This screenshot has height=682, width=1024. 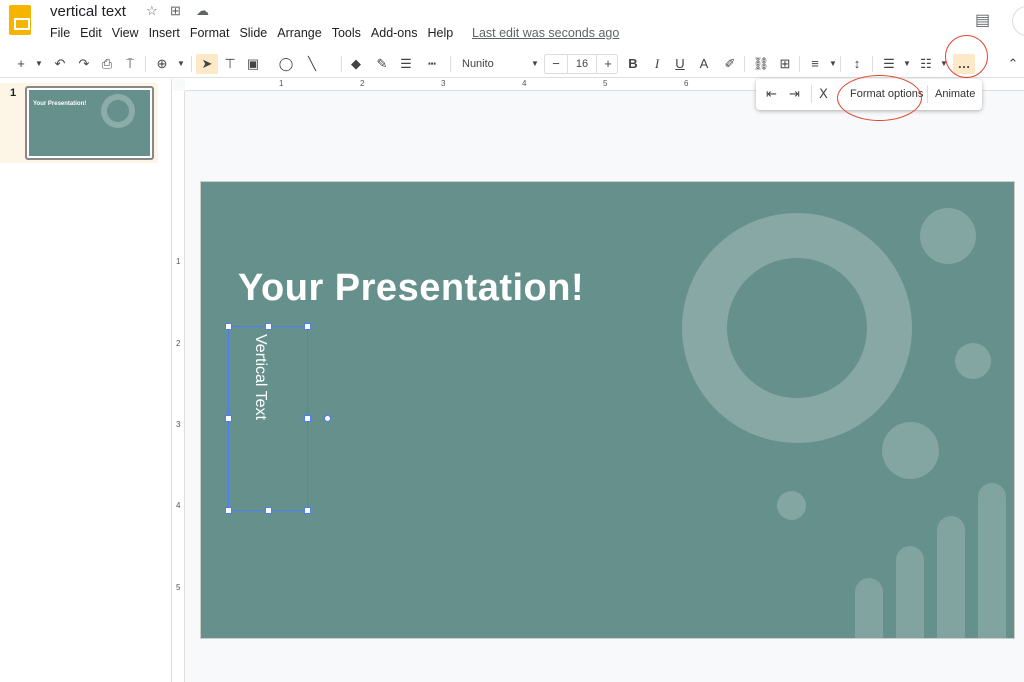 I want to click on slides-logo, so click(x=20, y=20).